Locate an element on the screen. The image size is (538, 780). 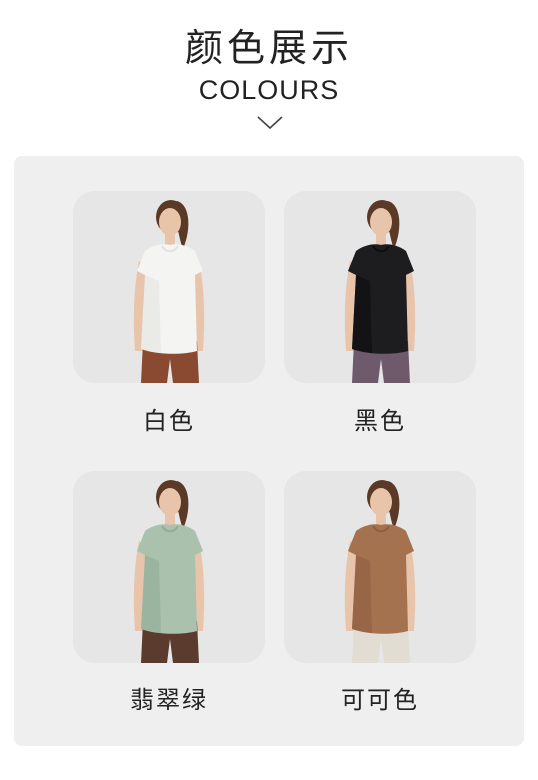
color-label-white: 白色 is located at coordinates (169, 421).